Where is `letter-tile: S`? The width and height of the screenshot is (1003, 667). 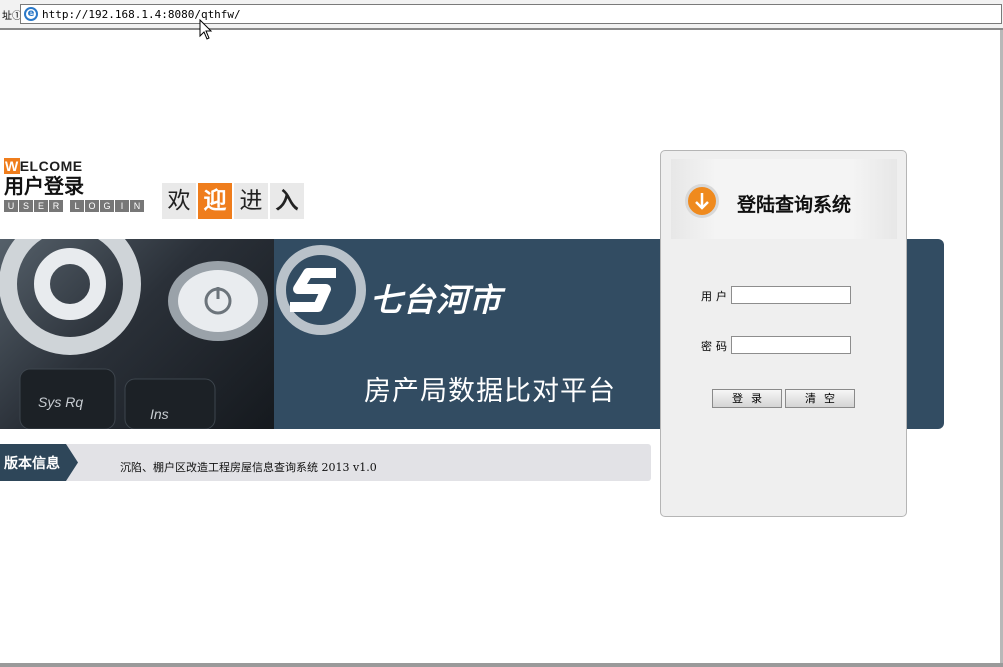
letter-tile: S is located at coordinates (26, 206).